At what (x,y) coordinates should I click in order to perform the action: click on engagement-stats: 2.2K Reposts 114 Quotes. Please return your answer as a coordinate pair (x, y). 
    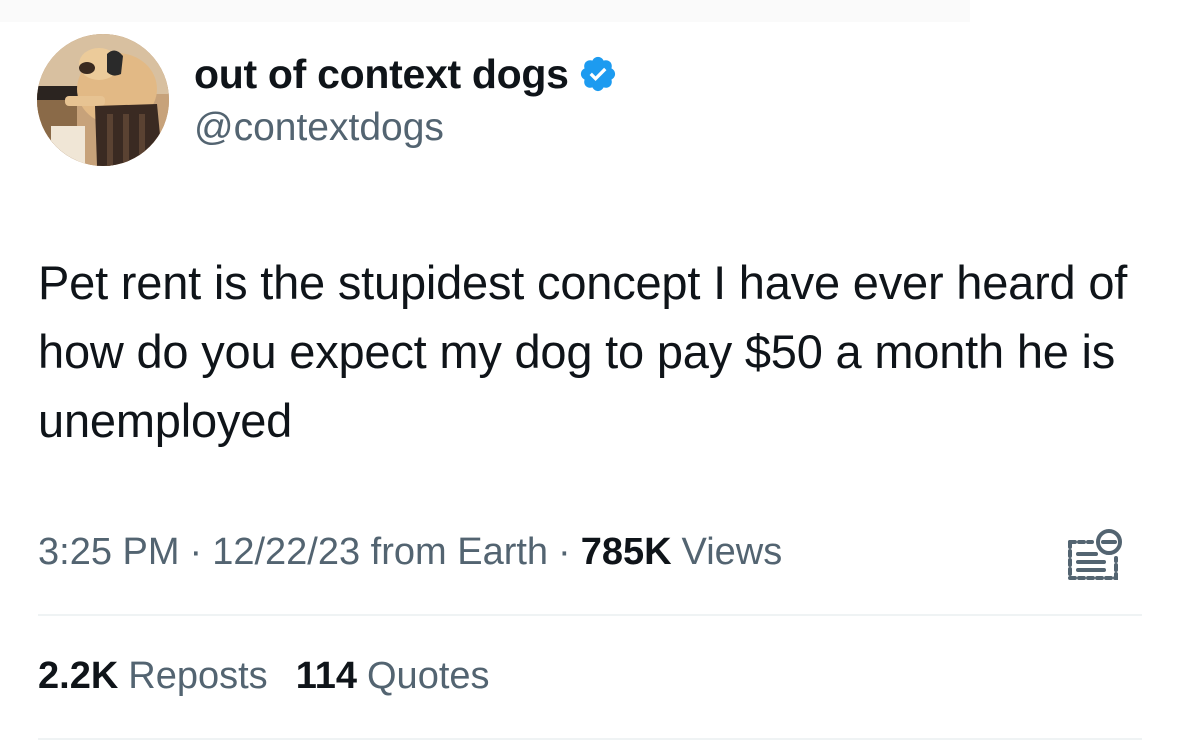
    Looking at the image, I should click on (264, 676).